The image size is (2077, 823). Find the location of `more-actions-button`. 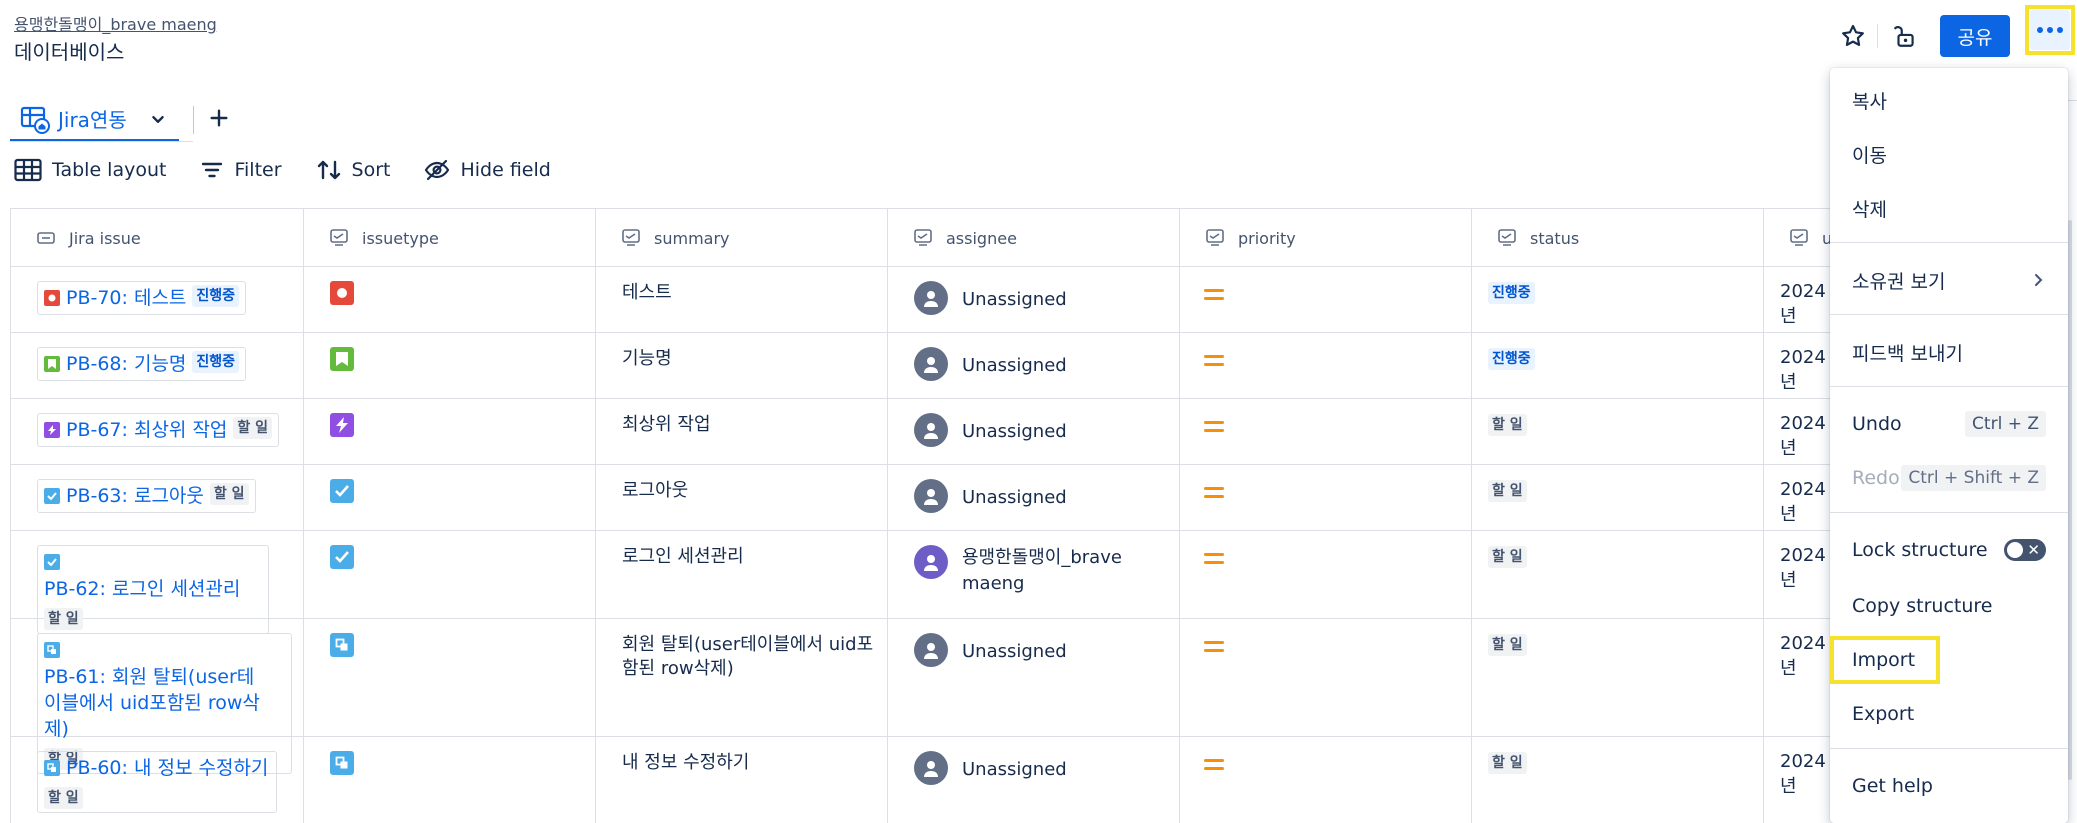

more-actions-button is located at coordinates (2050, 30).